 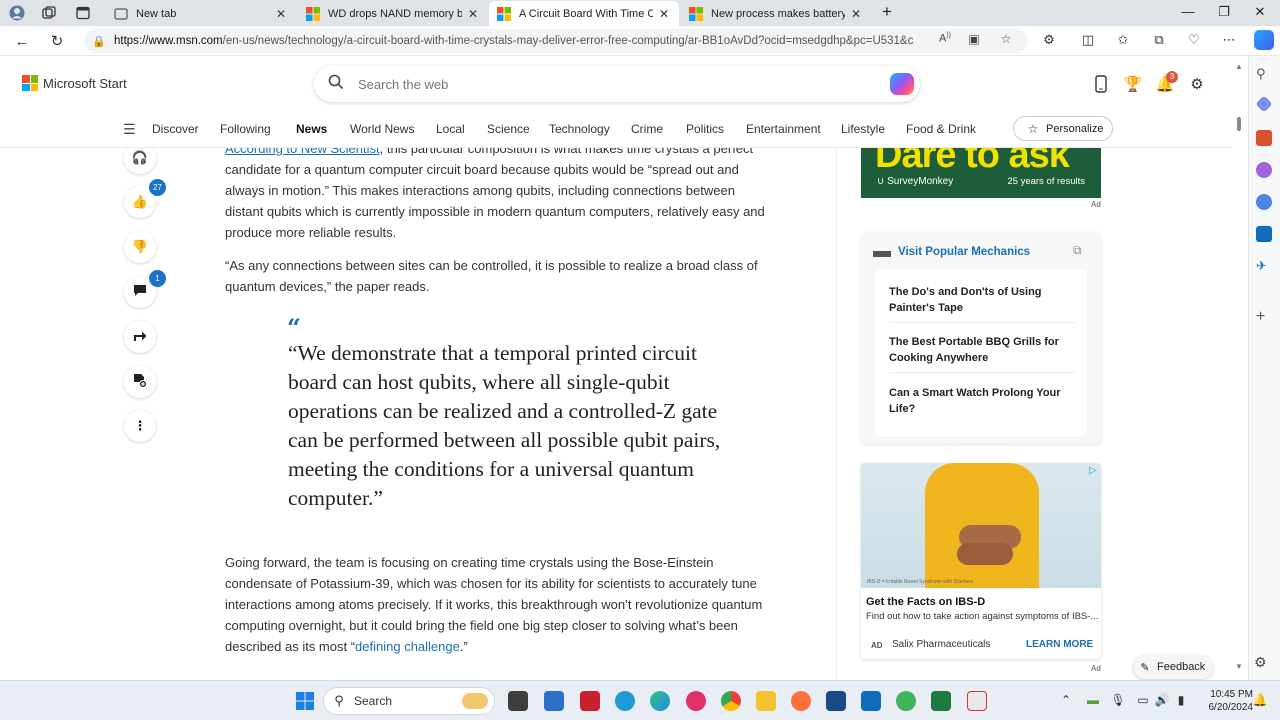 I want to click on chrome-icon, so click(x=731, y=701).